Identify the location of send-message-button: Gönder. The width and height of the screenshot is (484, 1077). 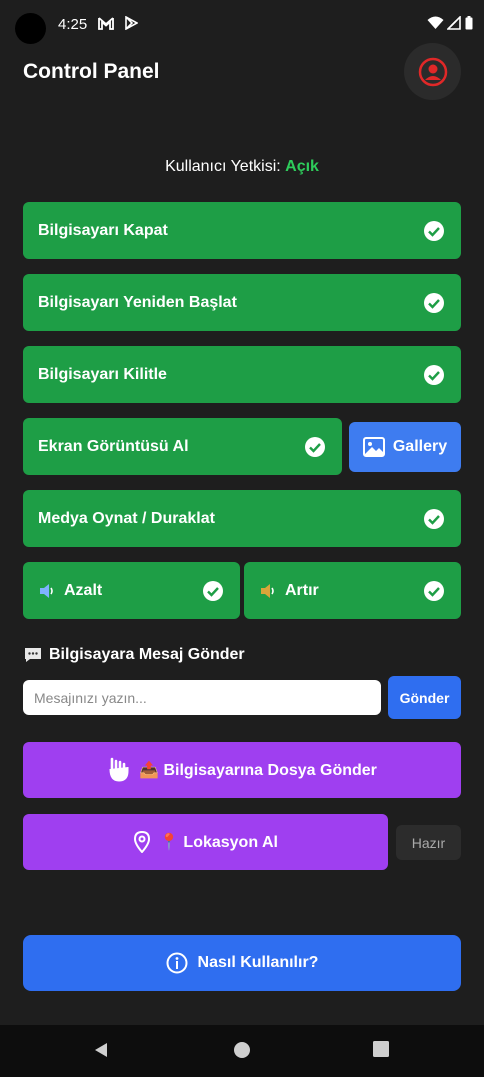
(424, 697).